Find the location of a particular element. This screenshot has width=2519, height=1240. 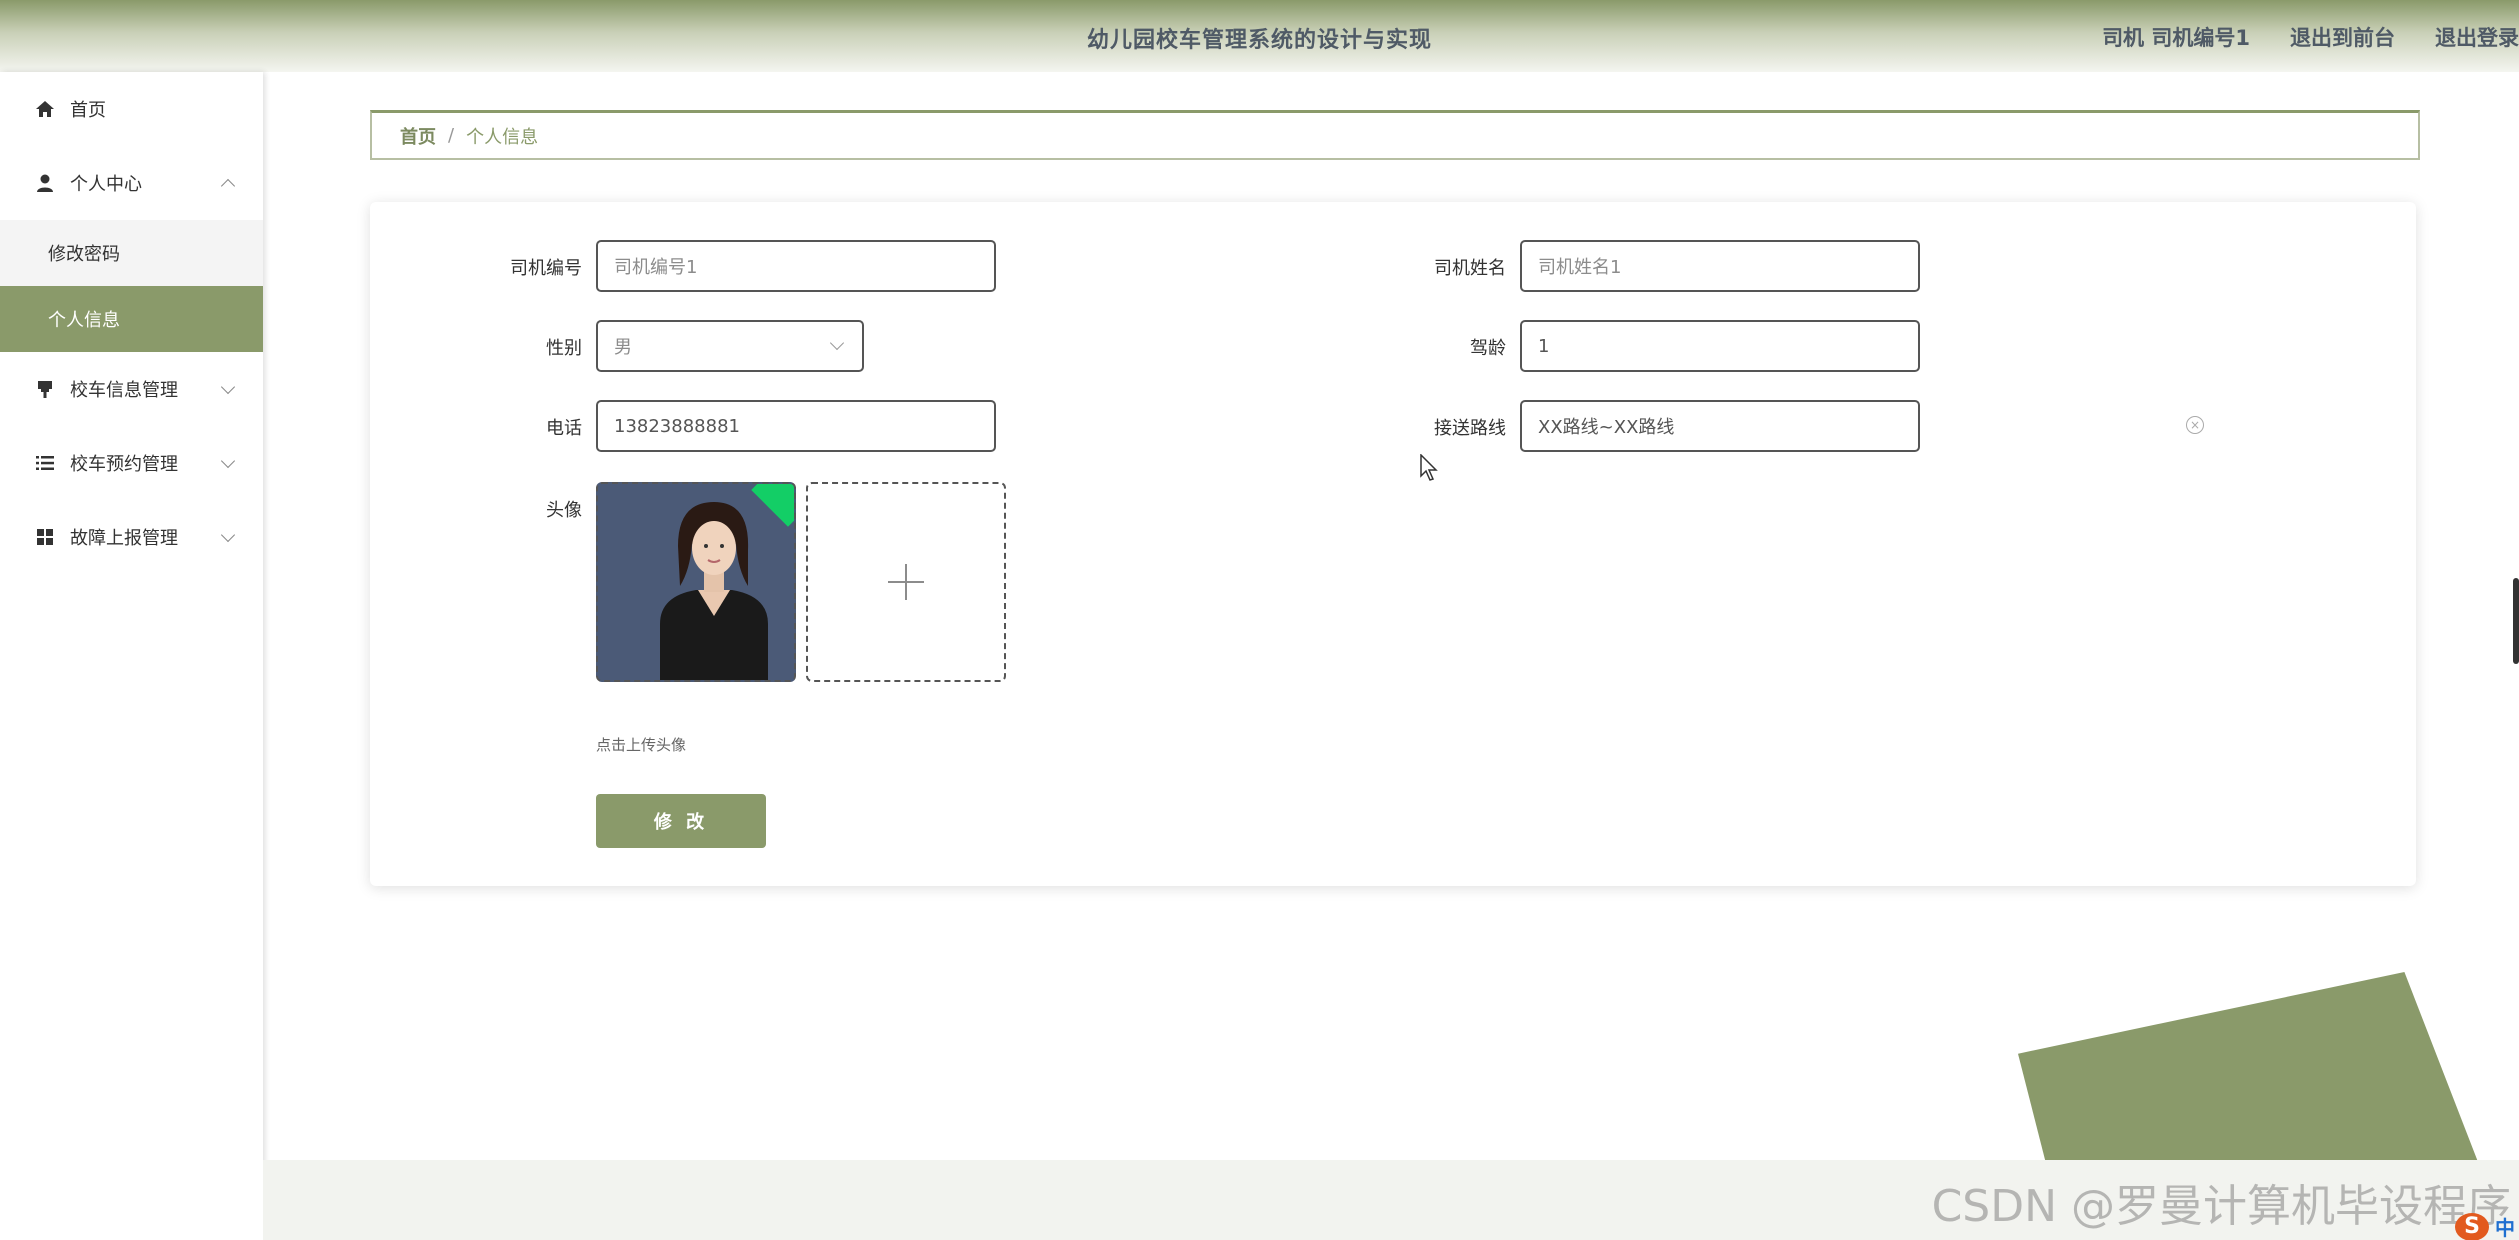

header-actions: 司机 司机编号1 退出到前台 退出登录 is located at coordinates (2310, 37).